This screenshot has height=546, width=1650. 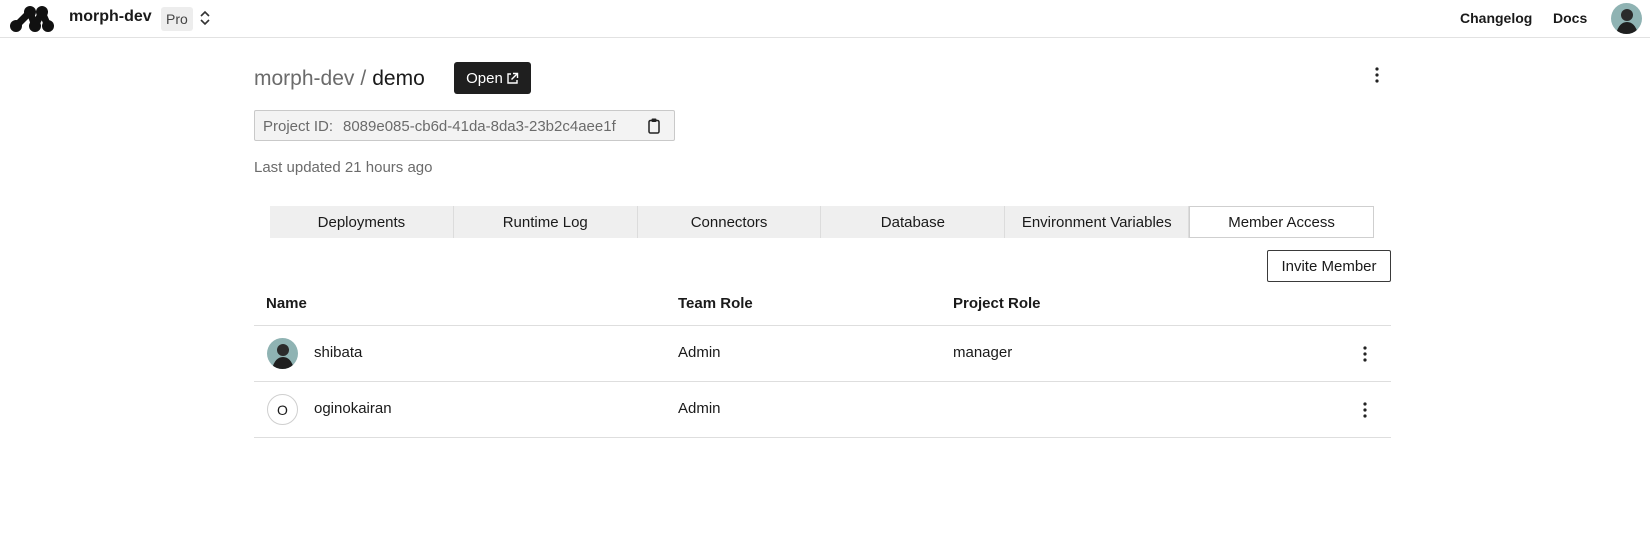 What do you see at coordinates (1570, 18) in the screenshot?
I see `docs-link: Docs` at bounding box center [1570, 18].